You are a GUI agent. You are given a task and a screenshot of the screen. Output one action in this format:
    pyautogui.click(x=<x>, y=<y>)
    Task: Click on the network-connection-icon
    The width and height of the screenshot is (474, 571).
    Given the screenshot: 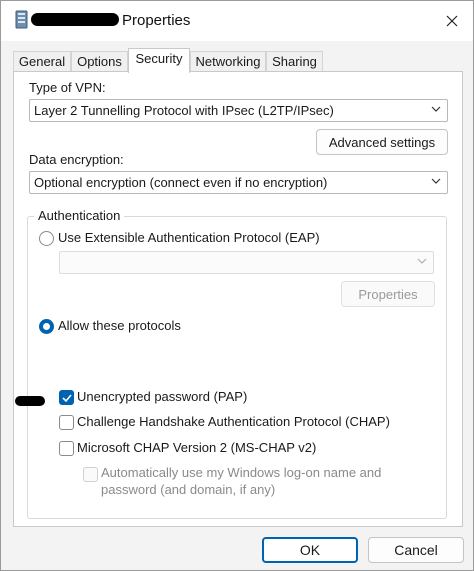 What is the action you would take?
    pyautogui.click(x=22, y=20)
    